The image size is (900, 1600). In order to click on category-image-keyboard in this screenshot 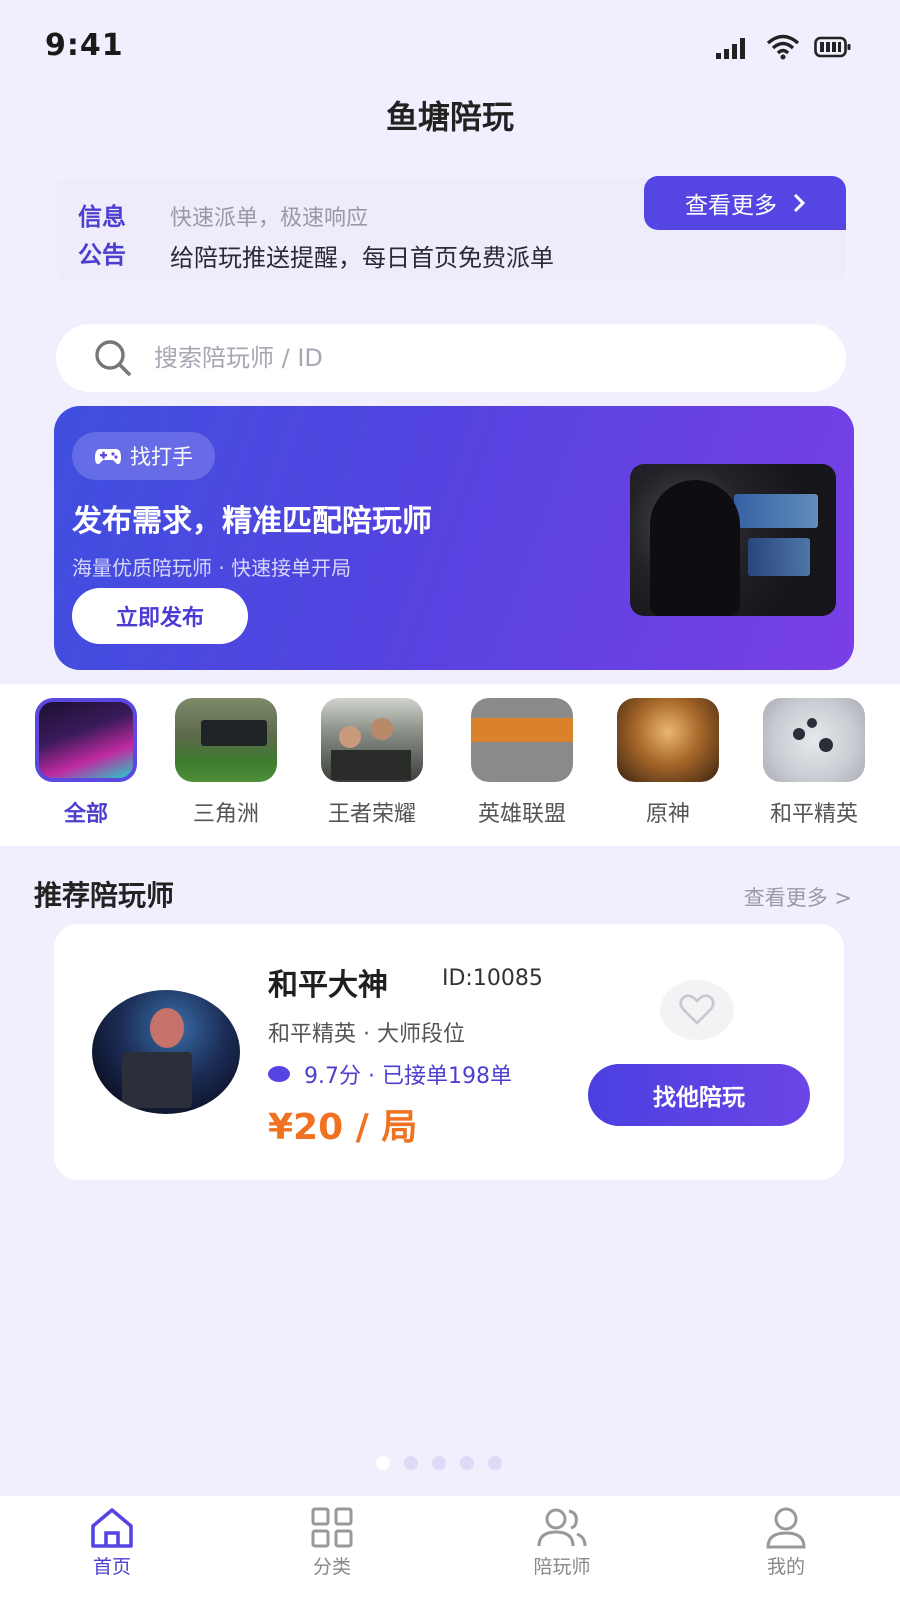, I will do `click(86, 740)`.